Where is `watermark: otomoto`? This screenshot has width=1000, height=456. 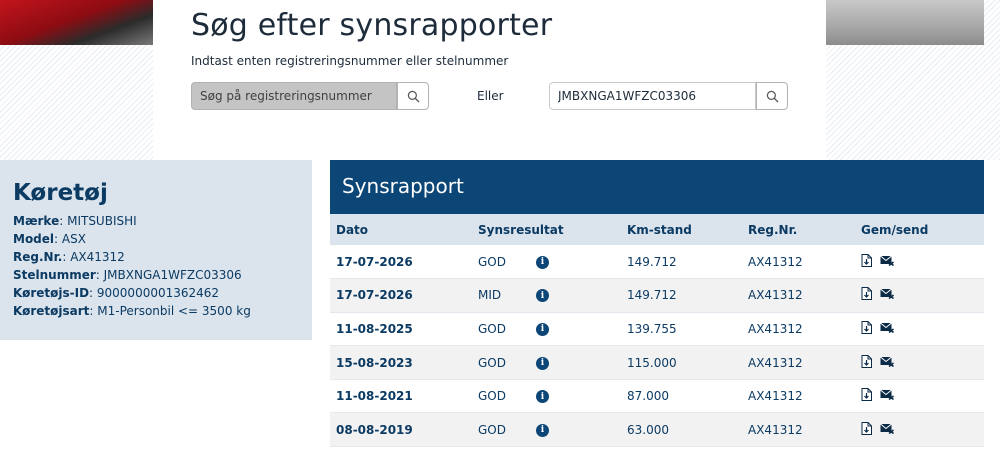
watermark: otomoto is located at coordinates (67, 432).